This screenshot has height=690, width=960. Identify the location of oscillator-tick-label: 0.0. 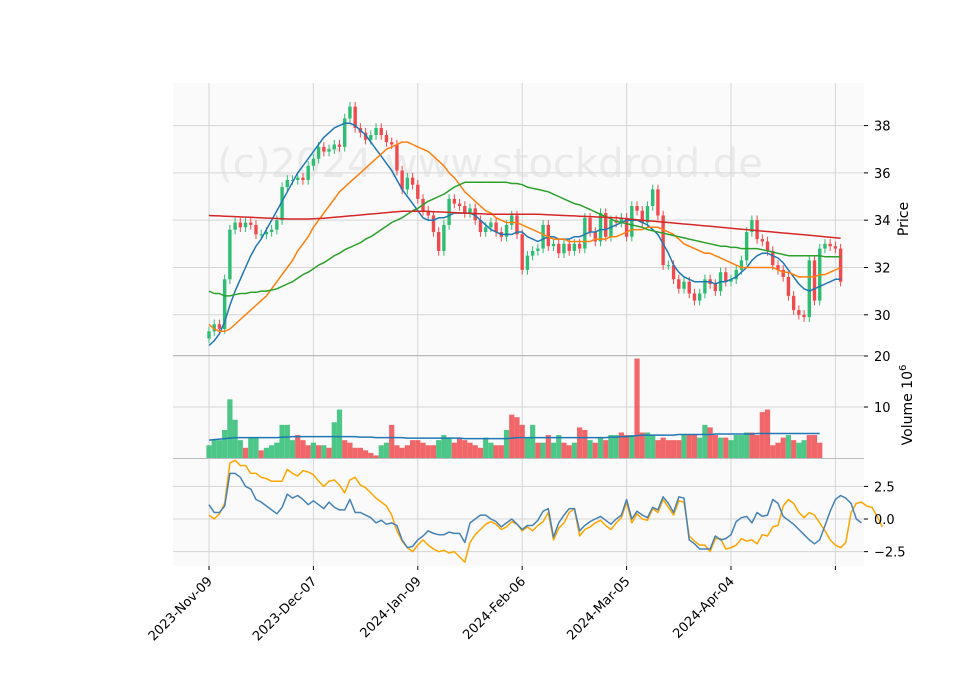
(884, 520).